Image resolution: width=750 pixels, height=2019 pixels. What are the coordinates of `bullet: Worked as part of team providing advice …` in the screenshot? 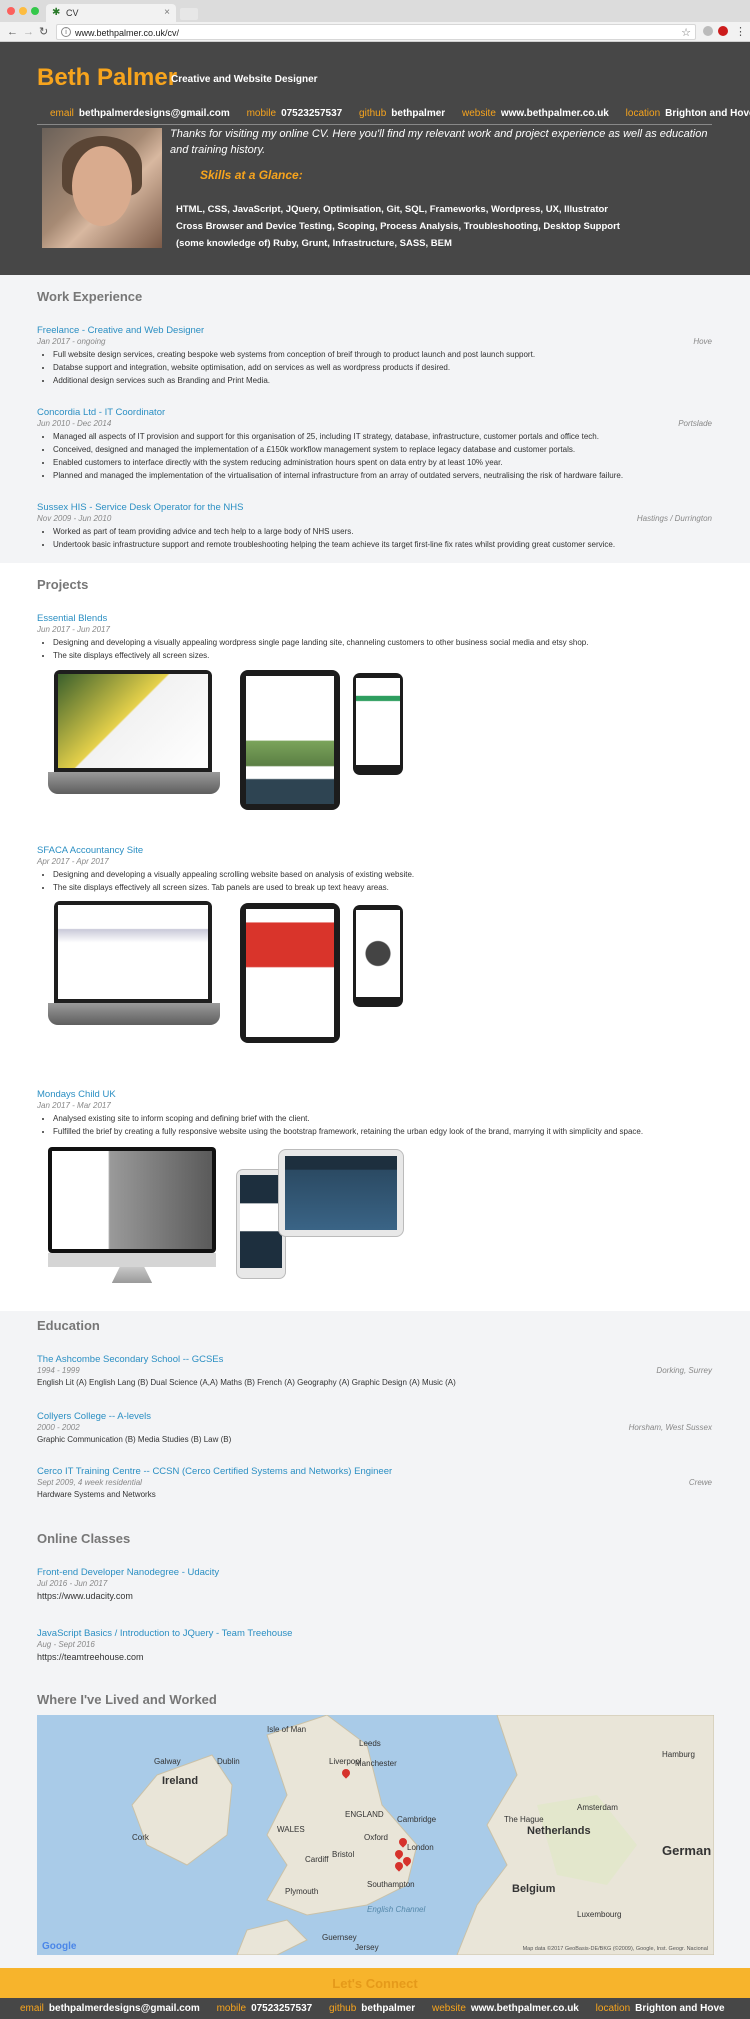 It's located at (334, 531).